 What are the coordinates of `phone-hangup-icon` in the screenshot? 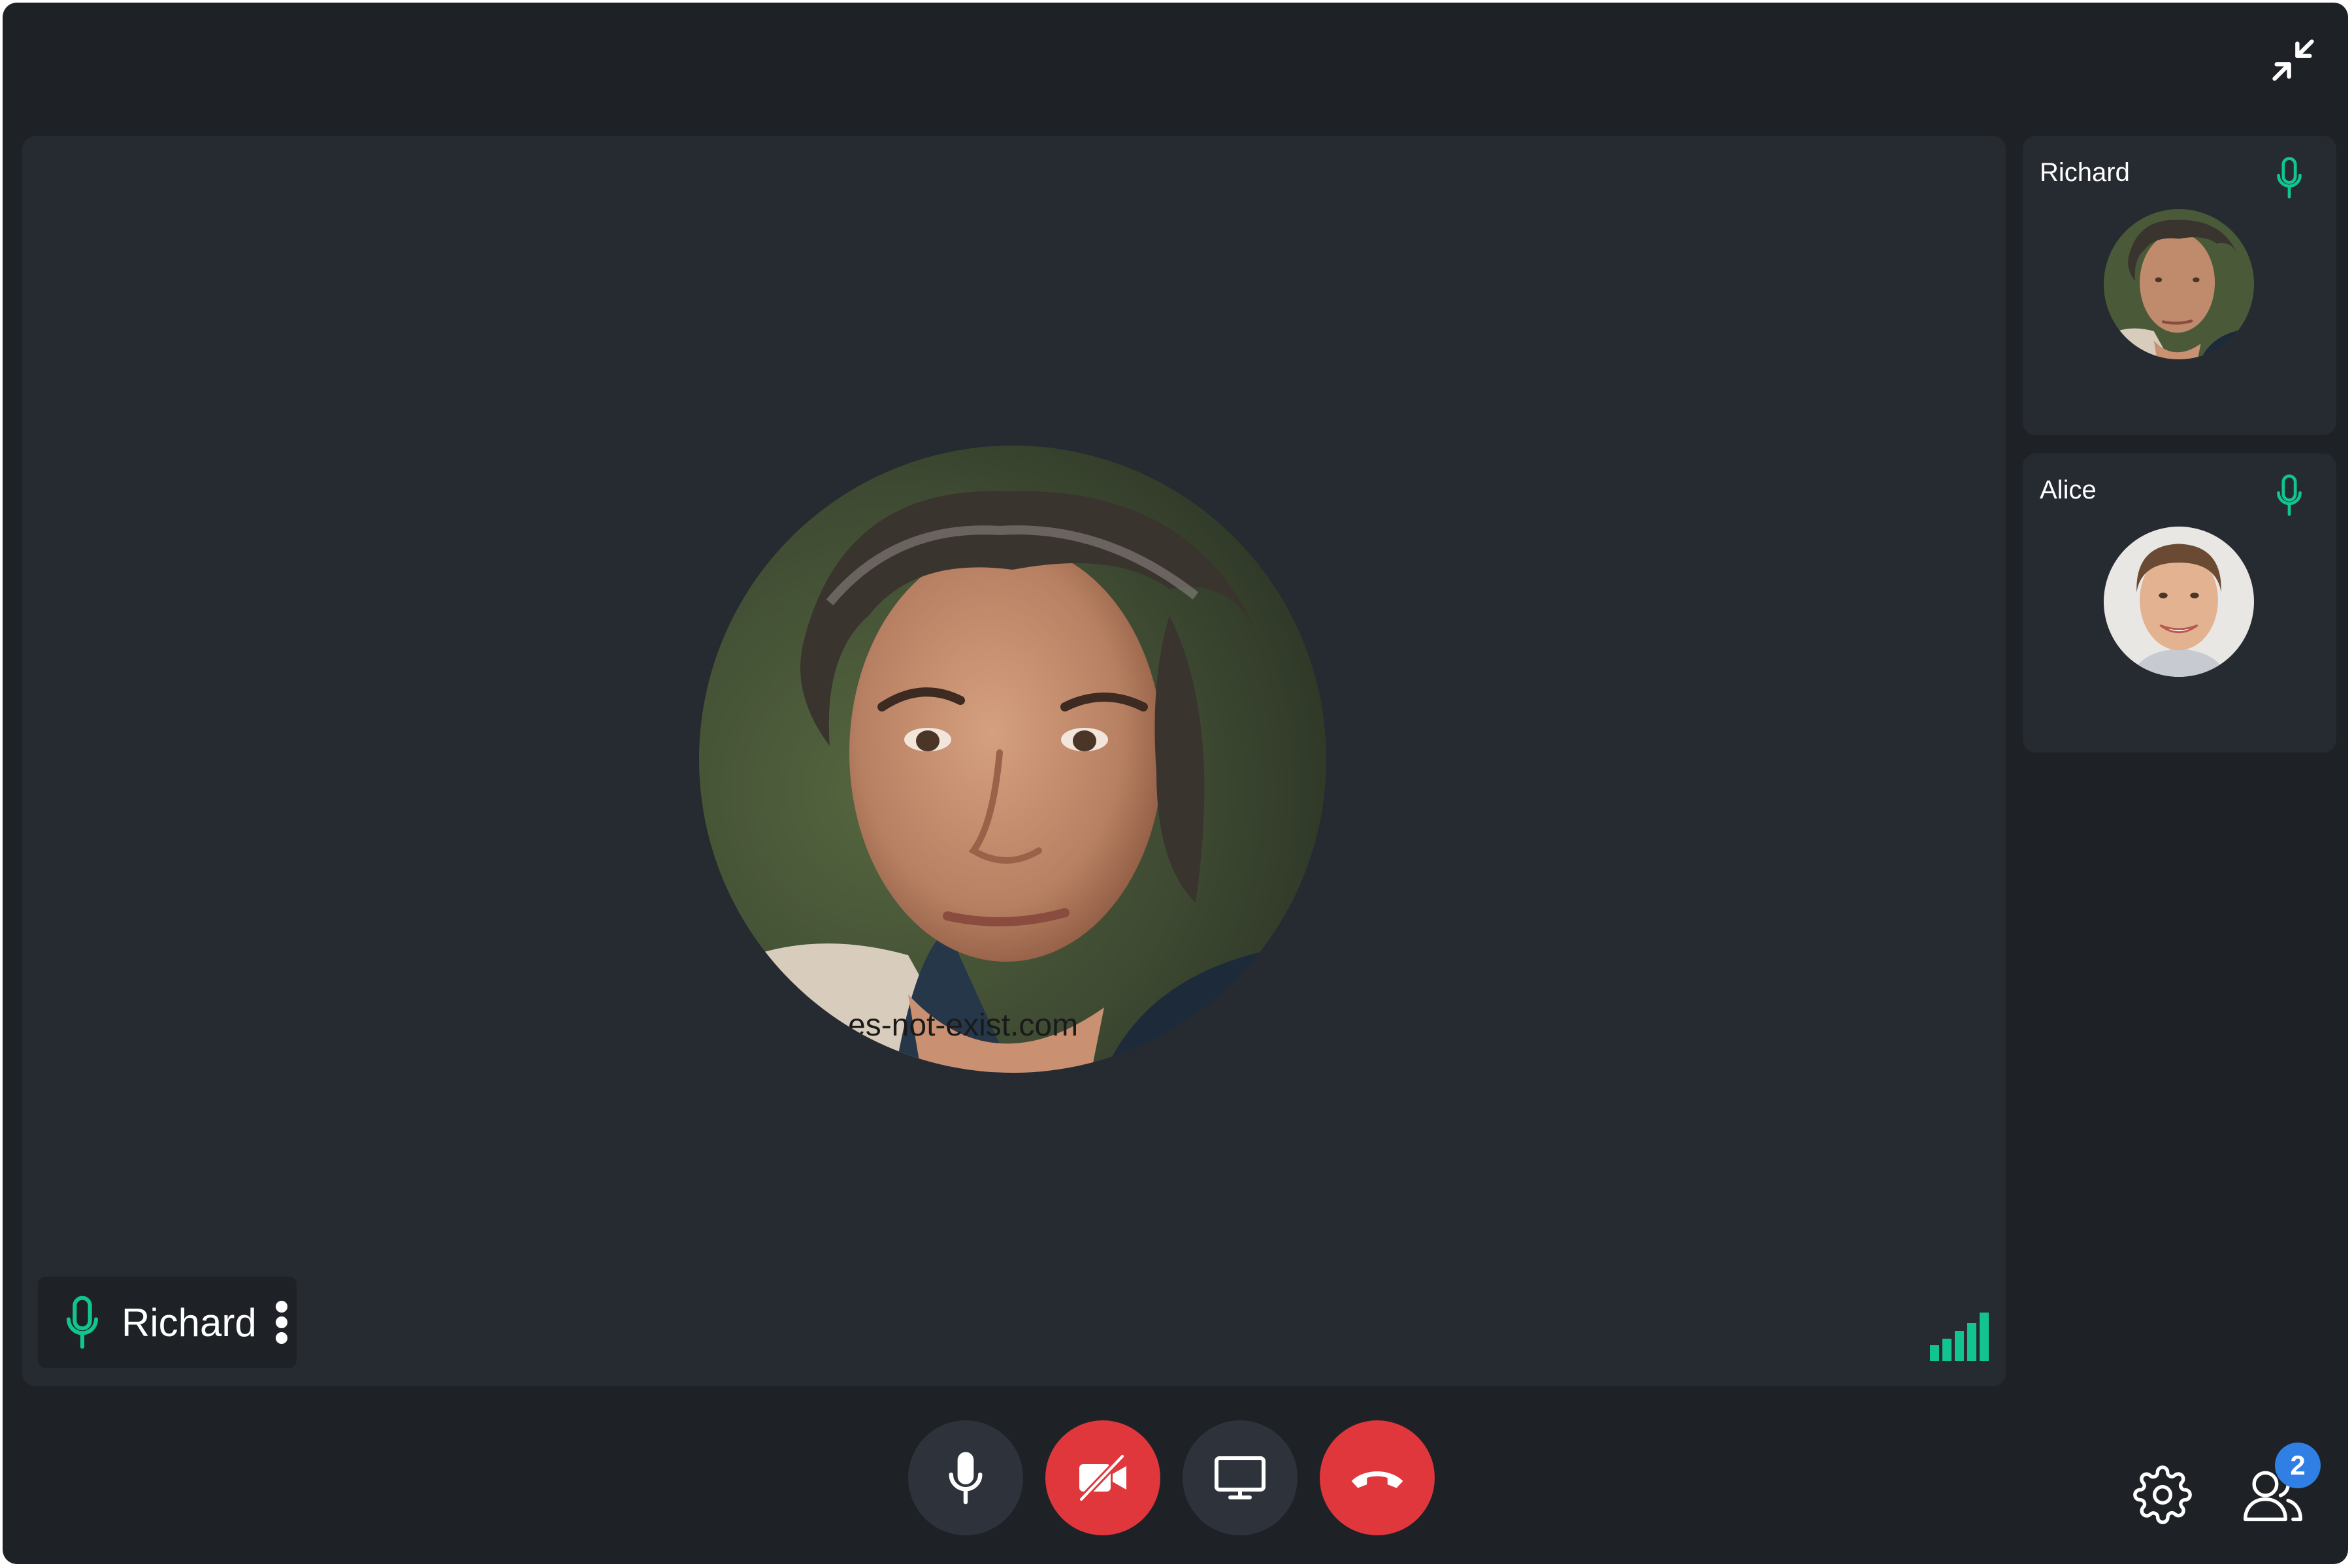 It's located at (1377, 1479).